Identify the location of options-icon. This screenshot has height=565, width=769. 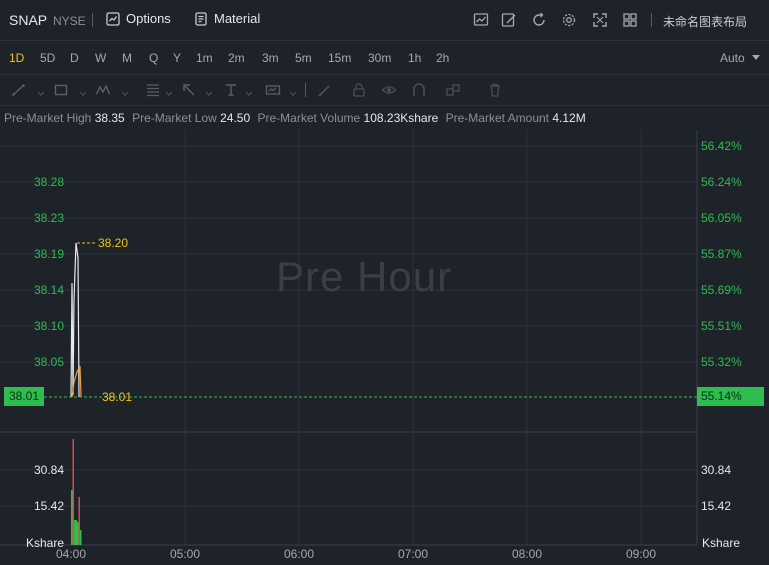
(113, 18).